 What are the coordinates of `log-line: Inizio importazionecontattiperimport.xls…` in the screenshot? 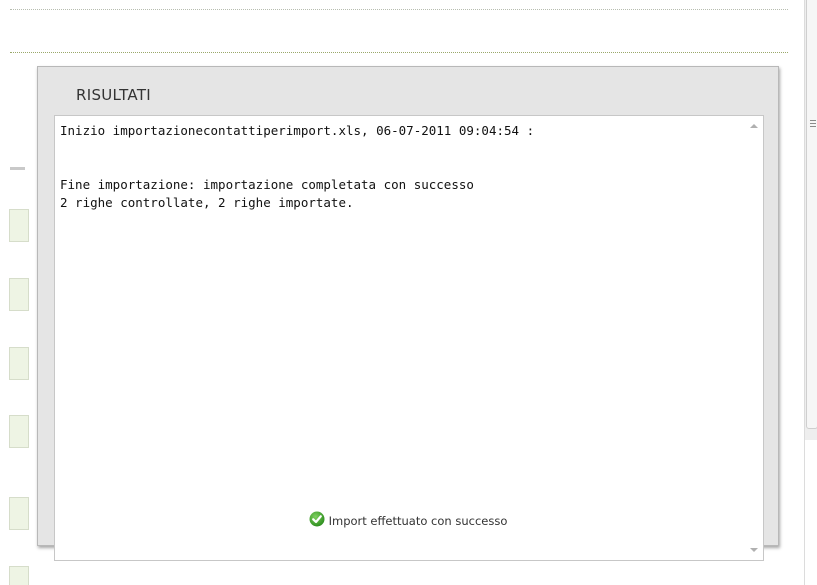 It's located at (297, 130).